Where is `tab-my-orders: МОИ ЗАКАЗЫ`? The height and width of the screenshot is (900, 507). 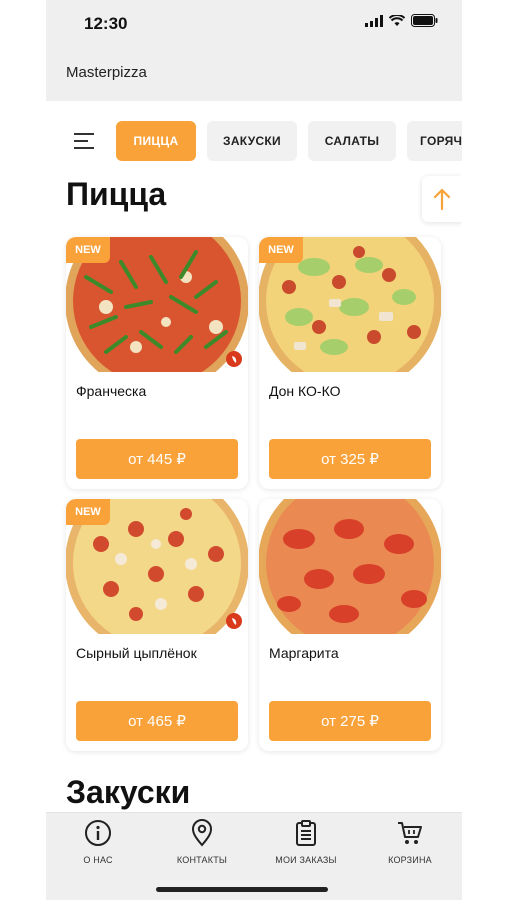
tab-my-orders: МОИ ЗАКАЗЫ is located at coordinates (306, 849).